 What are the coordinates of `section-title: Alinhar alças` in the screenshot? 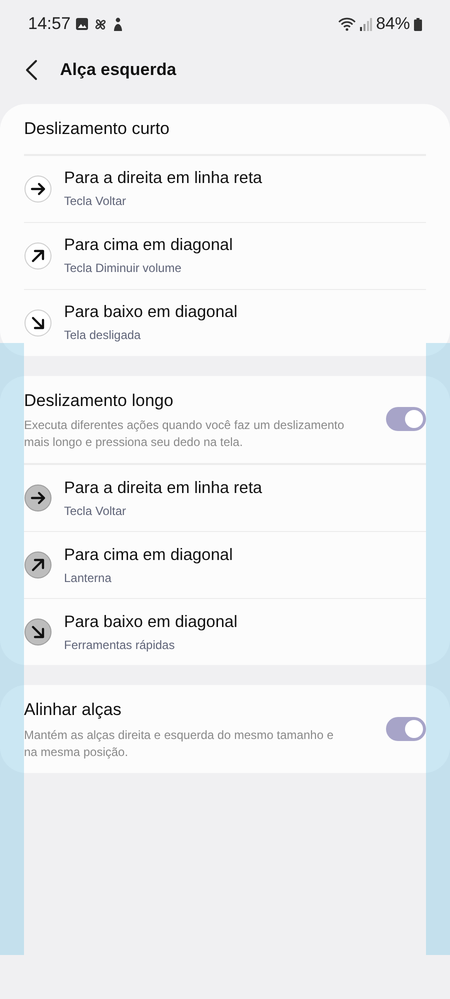 It's located at (73, 710).